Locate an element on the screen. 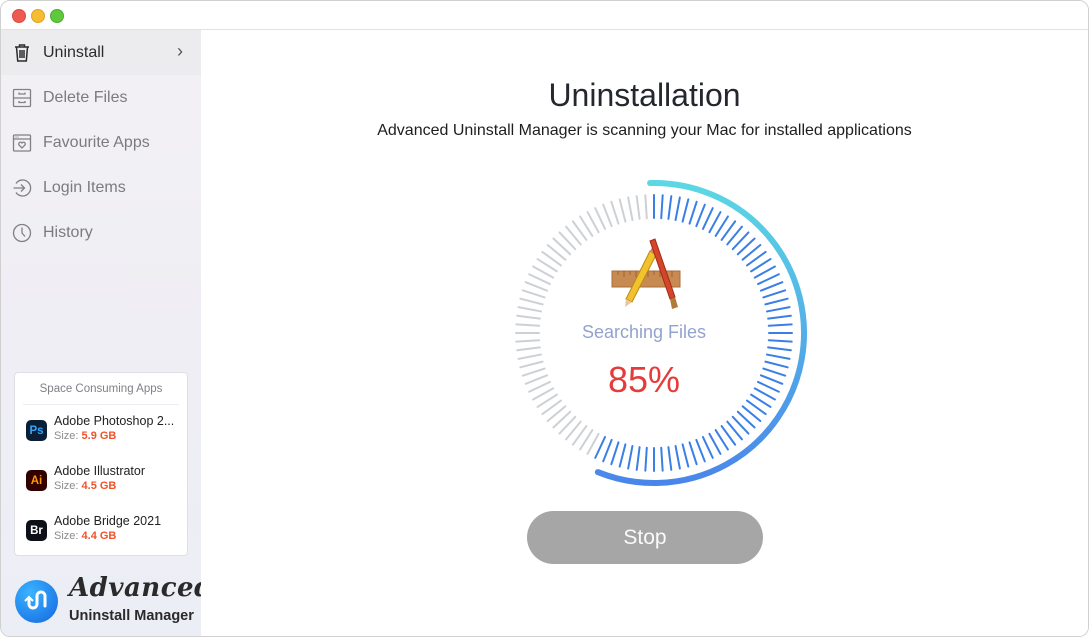 This screenshot has width=1089, height=637. app-size: Size: 4.5 GB is located at coordinates (85, 486).